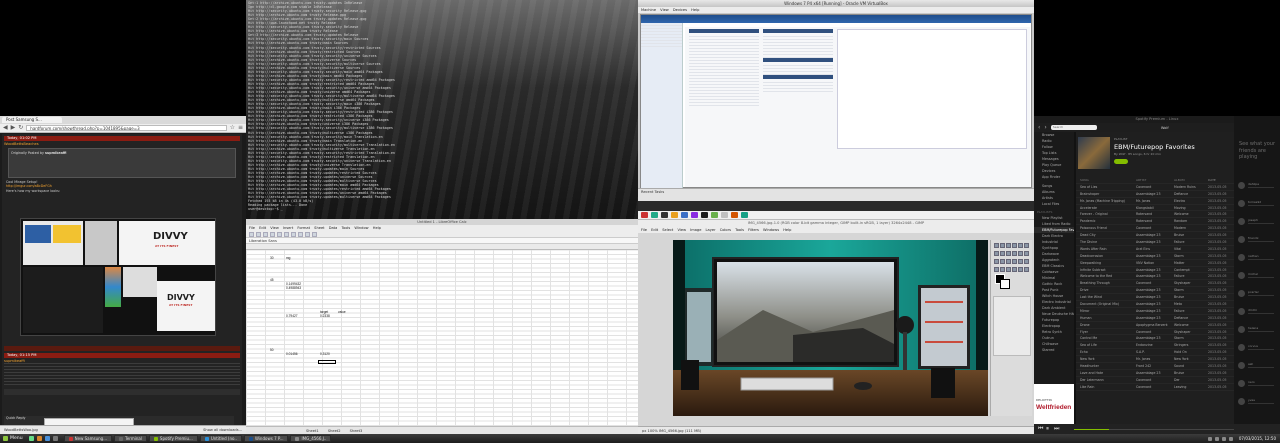  Describe the element at coordinates (1155, 208) in the screenshot. I see `track-row: Accelerate Klangstabil Moving 2013-05-05` at that location.